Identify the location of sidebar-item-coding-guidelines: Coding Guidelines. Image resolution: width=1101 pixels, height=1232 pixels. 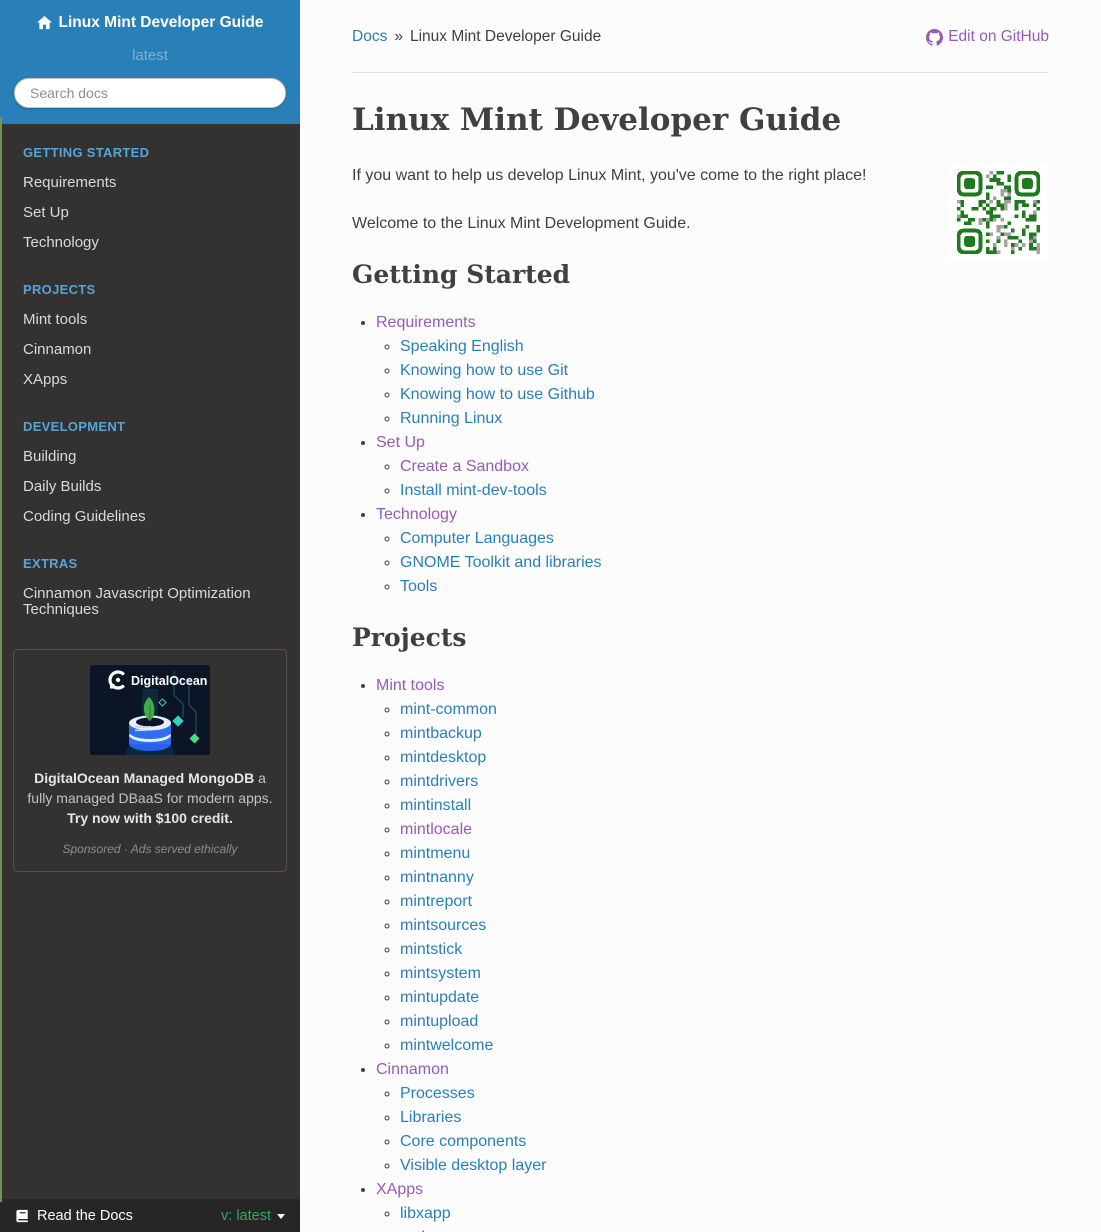
(150, 517).